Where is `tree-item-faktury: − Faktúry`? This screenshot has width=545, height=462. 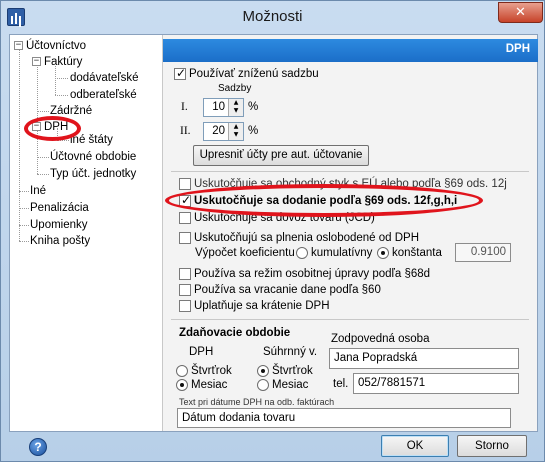 tree-item-faktury: − Faktúry is located at coordinates (57, 62).